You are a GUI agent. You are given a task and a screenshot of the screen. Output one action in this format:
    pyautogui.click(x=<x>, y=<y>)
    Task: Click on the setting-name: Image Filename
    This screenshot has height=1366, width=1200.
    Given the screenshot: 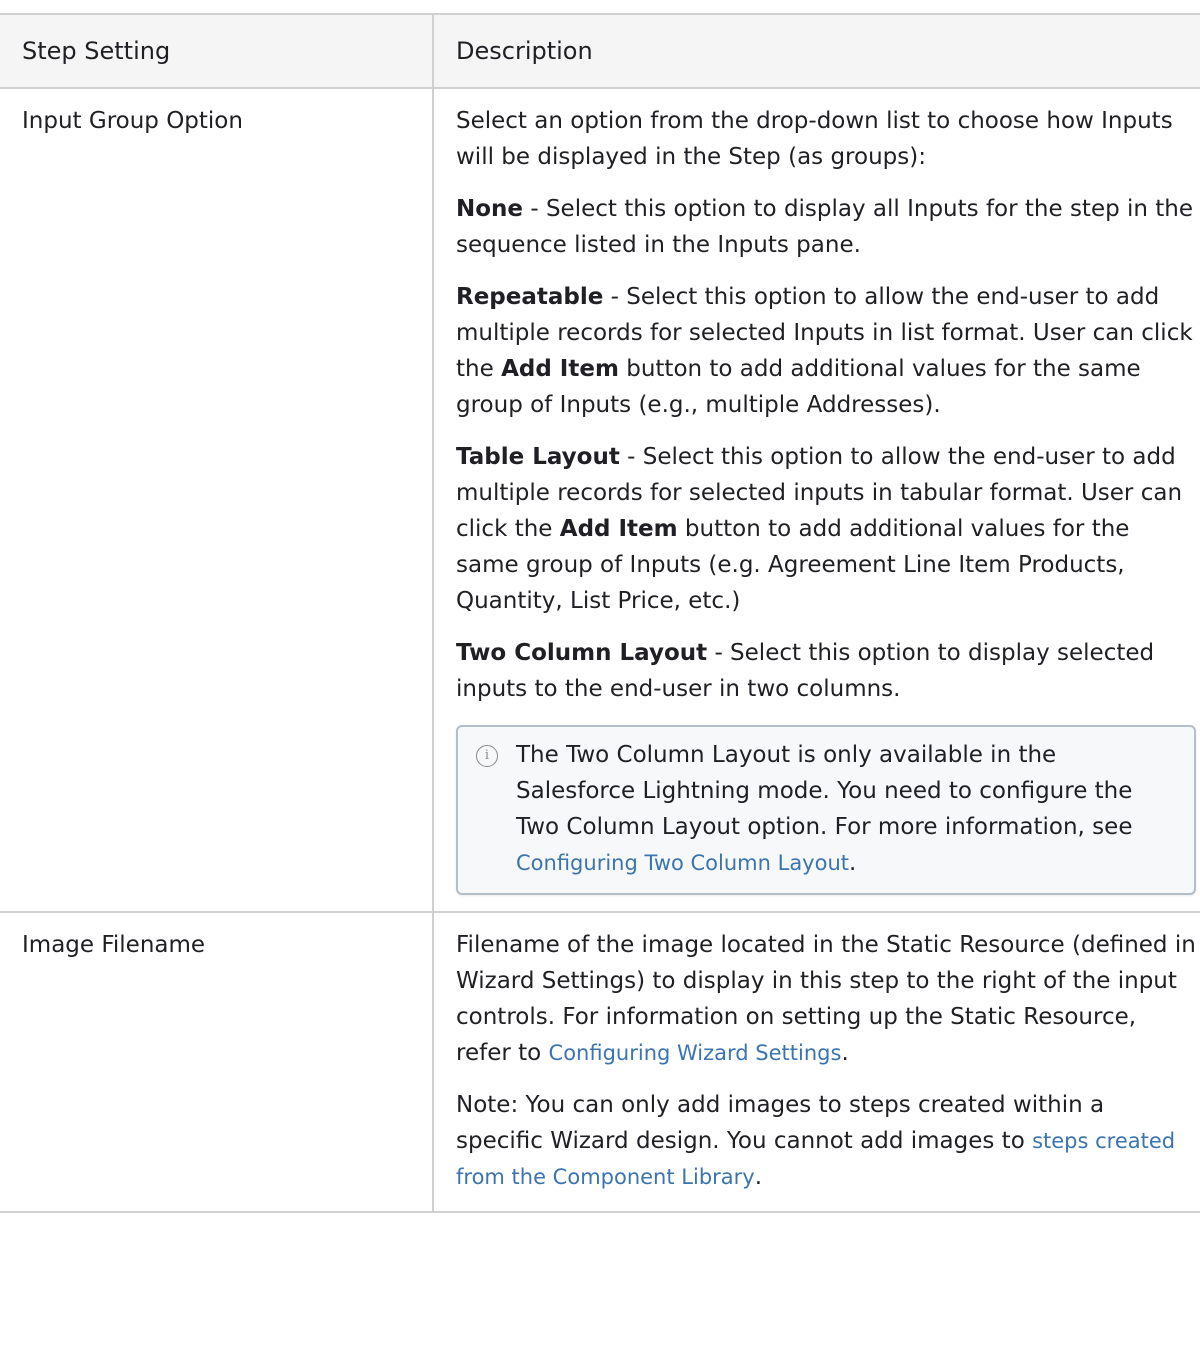 What is the action you would take?
    pyautogui.click(x=217, y=1062)
    